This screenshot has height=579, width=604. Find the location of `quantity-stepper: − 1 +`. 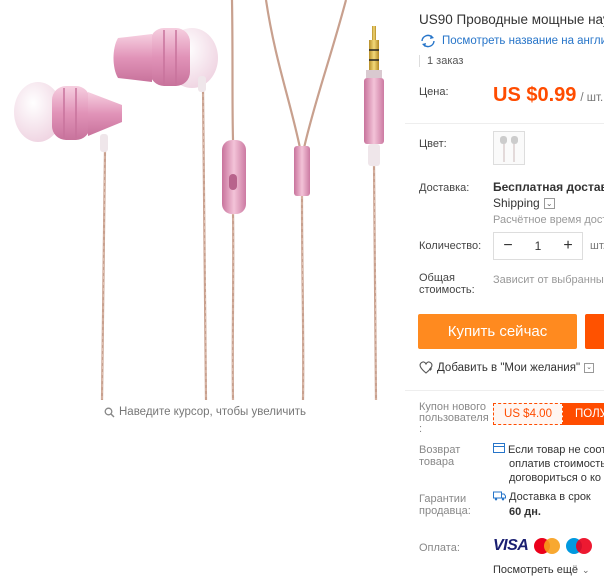

quantity-stepper: − 1 + is located at coordinates (538, 246).